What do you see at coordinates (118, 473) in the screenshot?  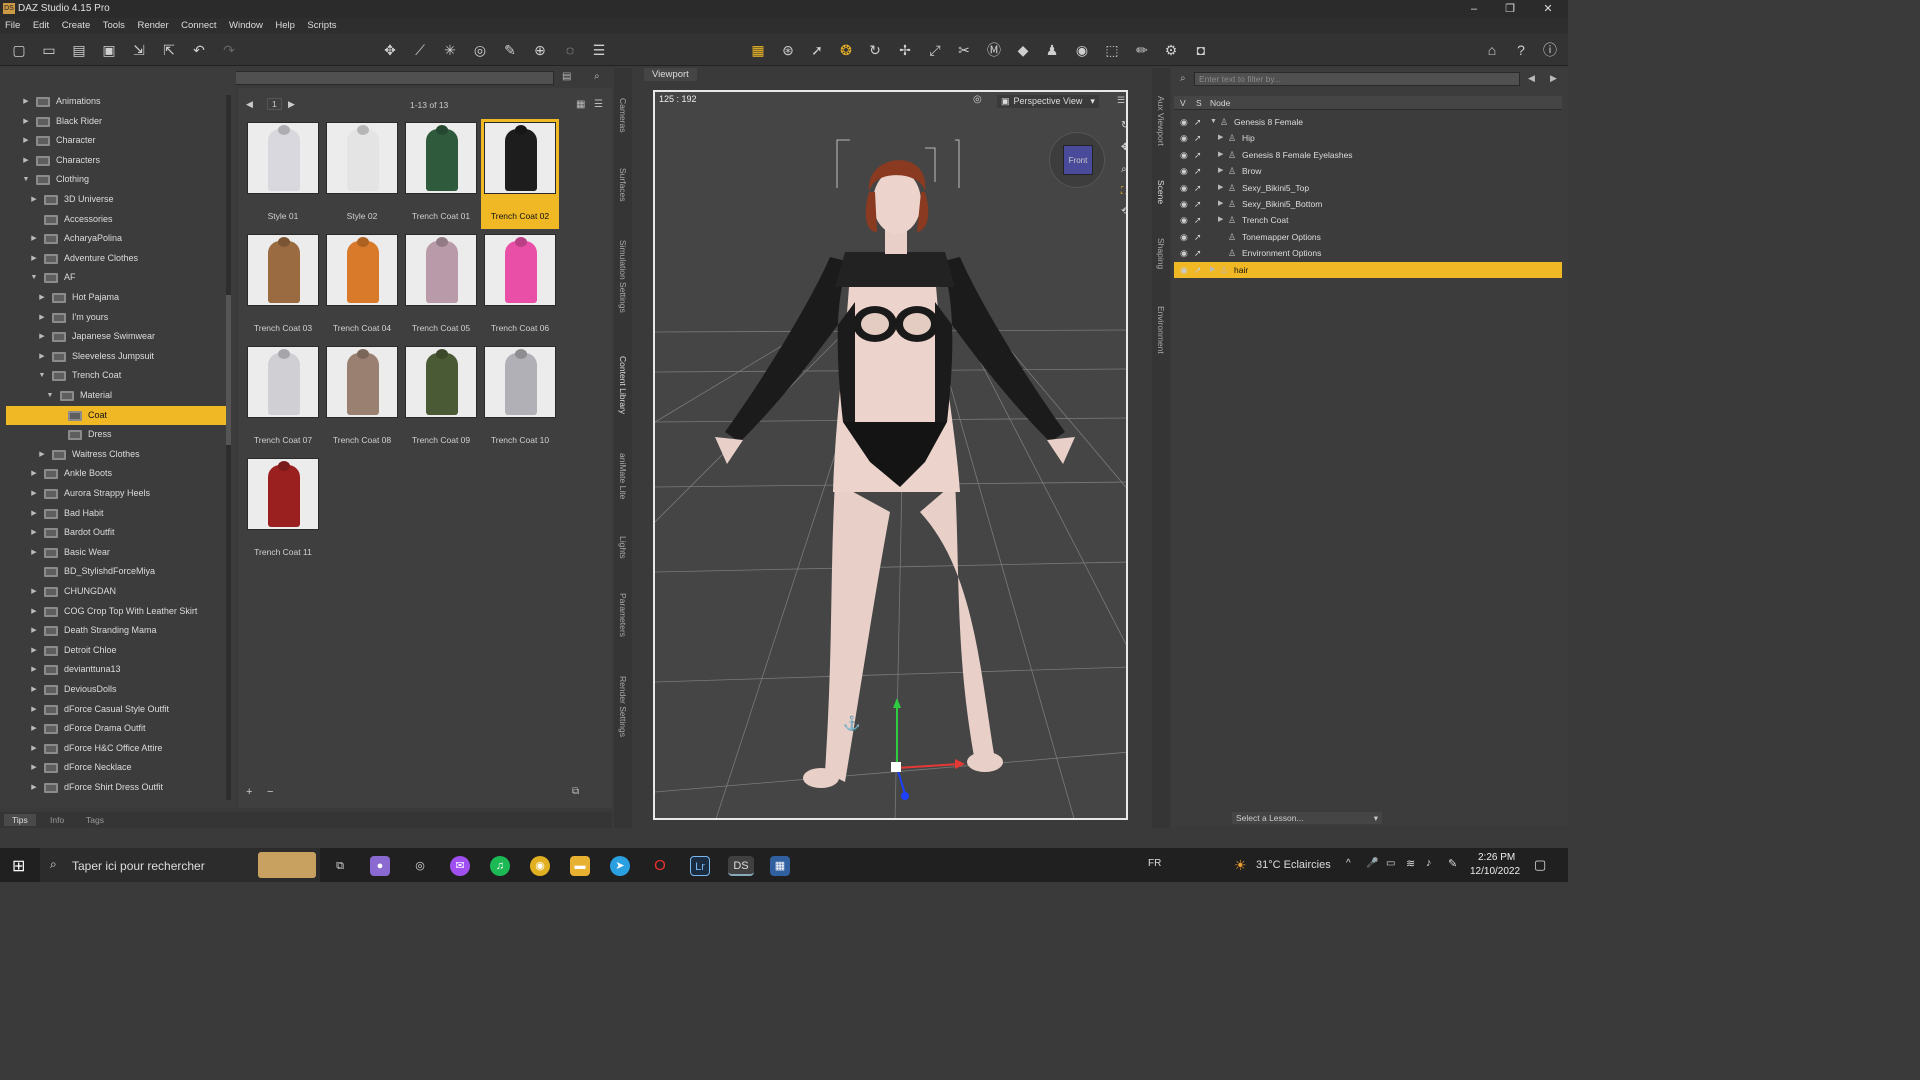 I see `tree-item: ▶ Ankle Boots` at bounding box center [118, 473].